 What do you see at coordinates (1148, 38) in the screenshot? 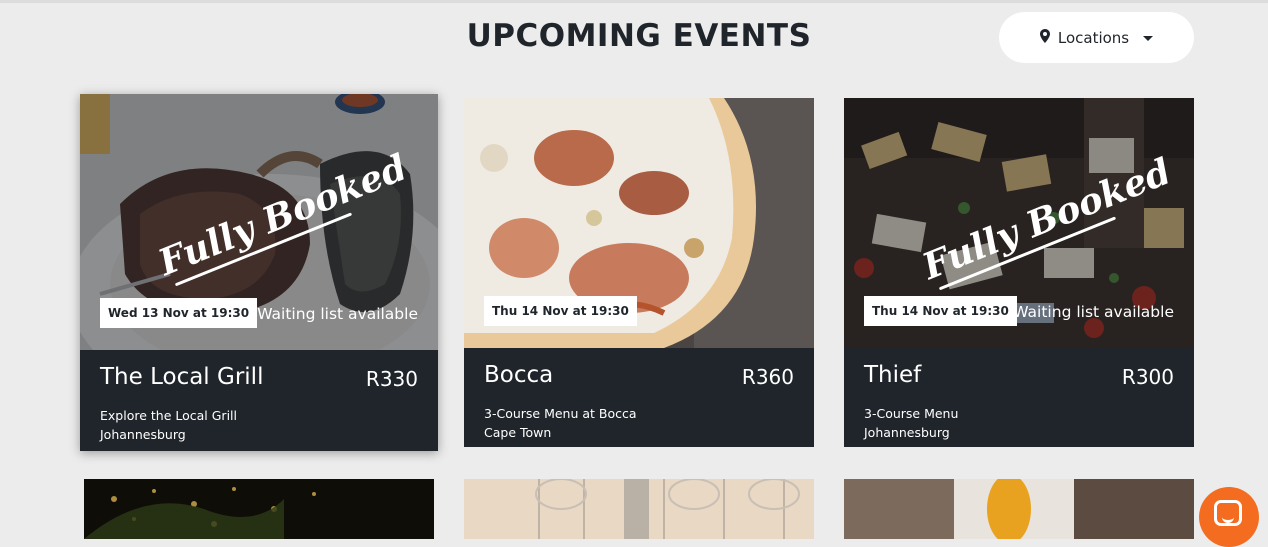
I see `chevron-down-icon` at bounding box center [1148, 38].